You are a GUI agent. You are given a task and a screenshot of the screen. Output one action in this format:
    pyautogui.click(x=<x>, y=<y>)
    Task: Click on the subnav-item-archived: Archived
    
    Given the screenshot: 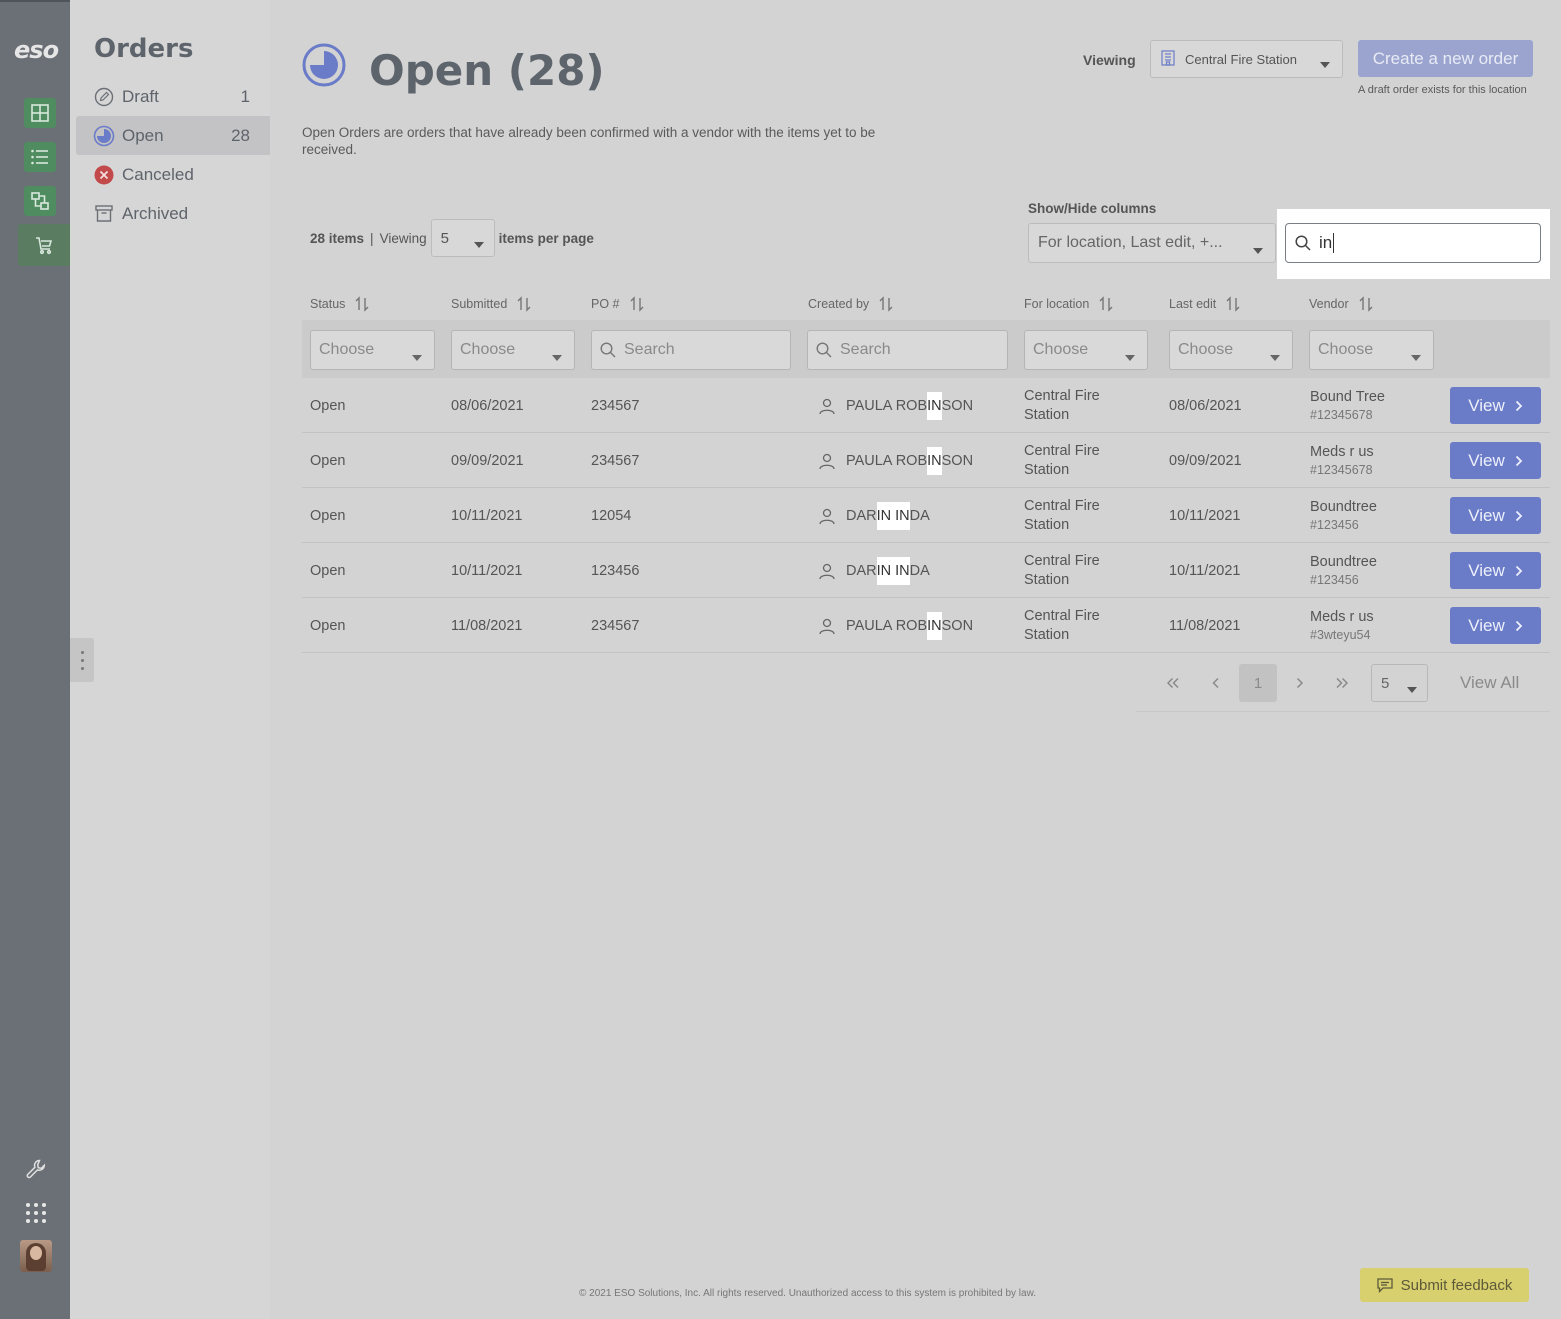 What is the action you would take?
    pyautogui.click(x=173, y=213)
    